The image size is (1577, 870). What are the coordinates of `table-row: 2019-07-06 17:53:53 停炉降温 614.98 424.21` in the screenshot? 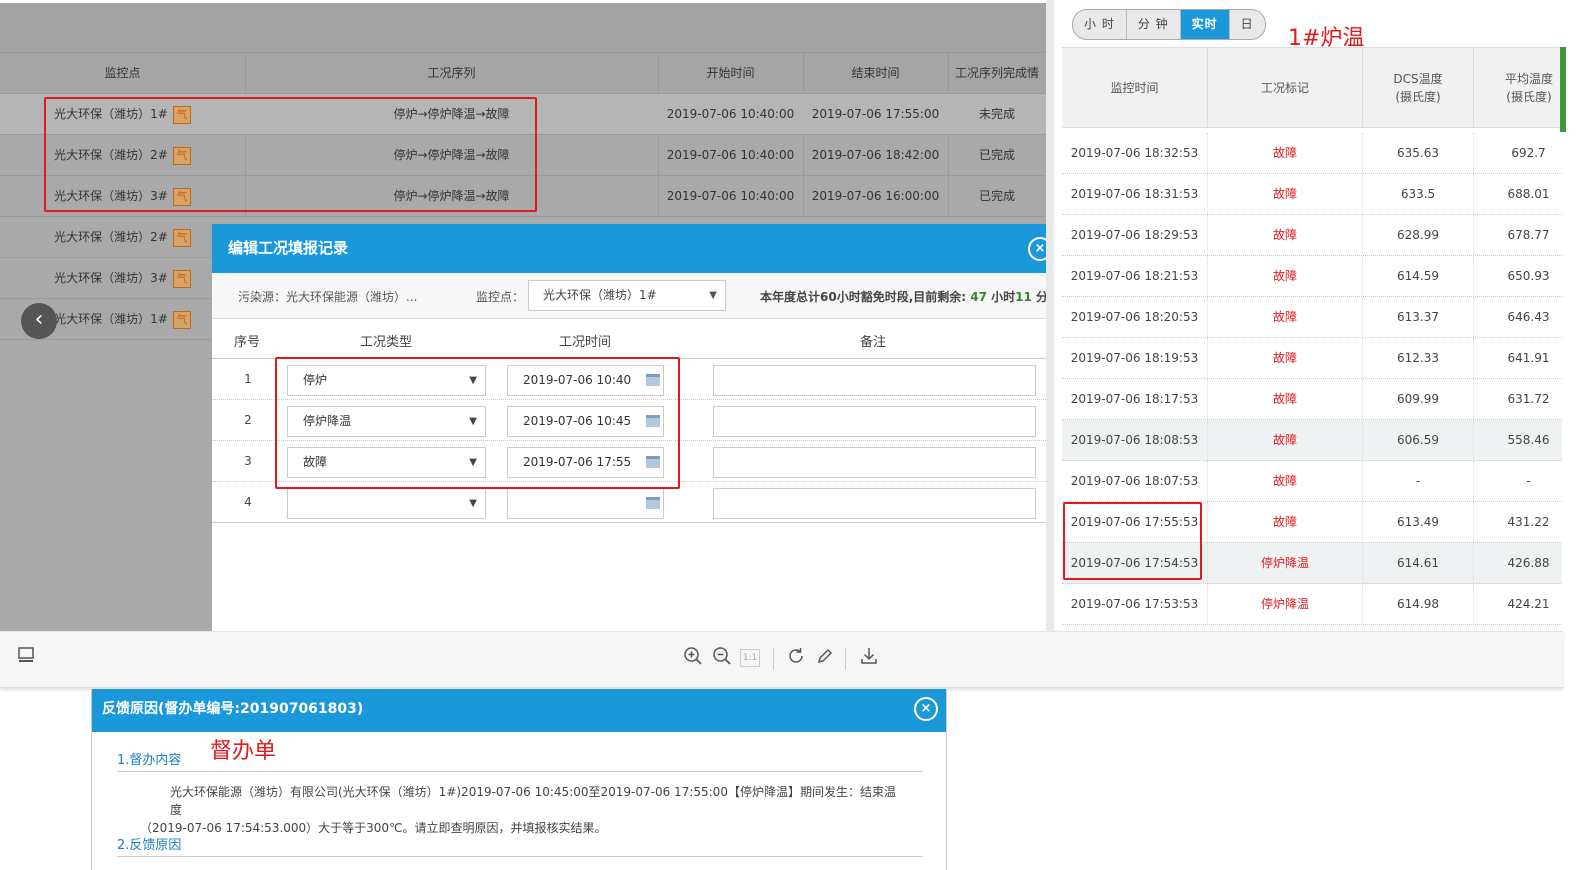 It's located at (1312, 604).